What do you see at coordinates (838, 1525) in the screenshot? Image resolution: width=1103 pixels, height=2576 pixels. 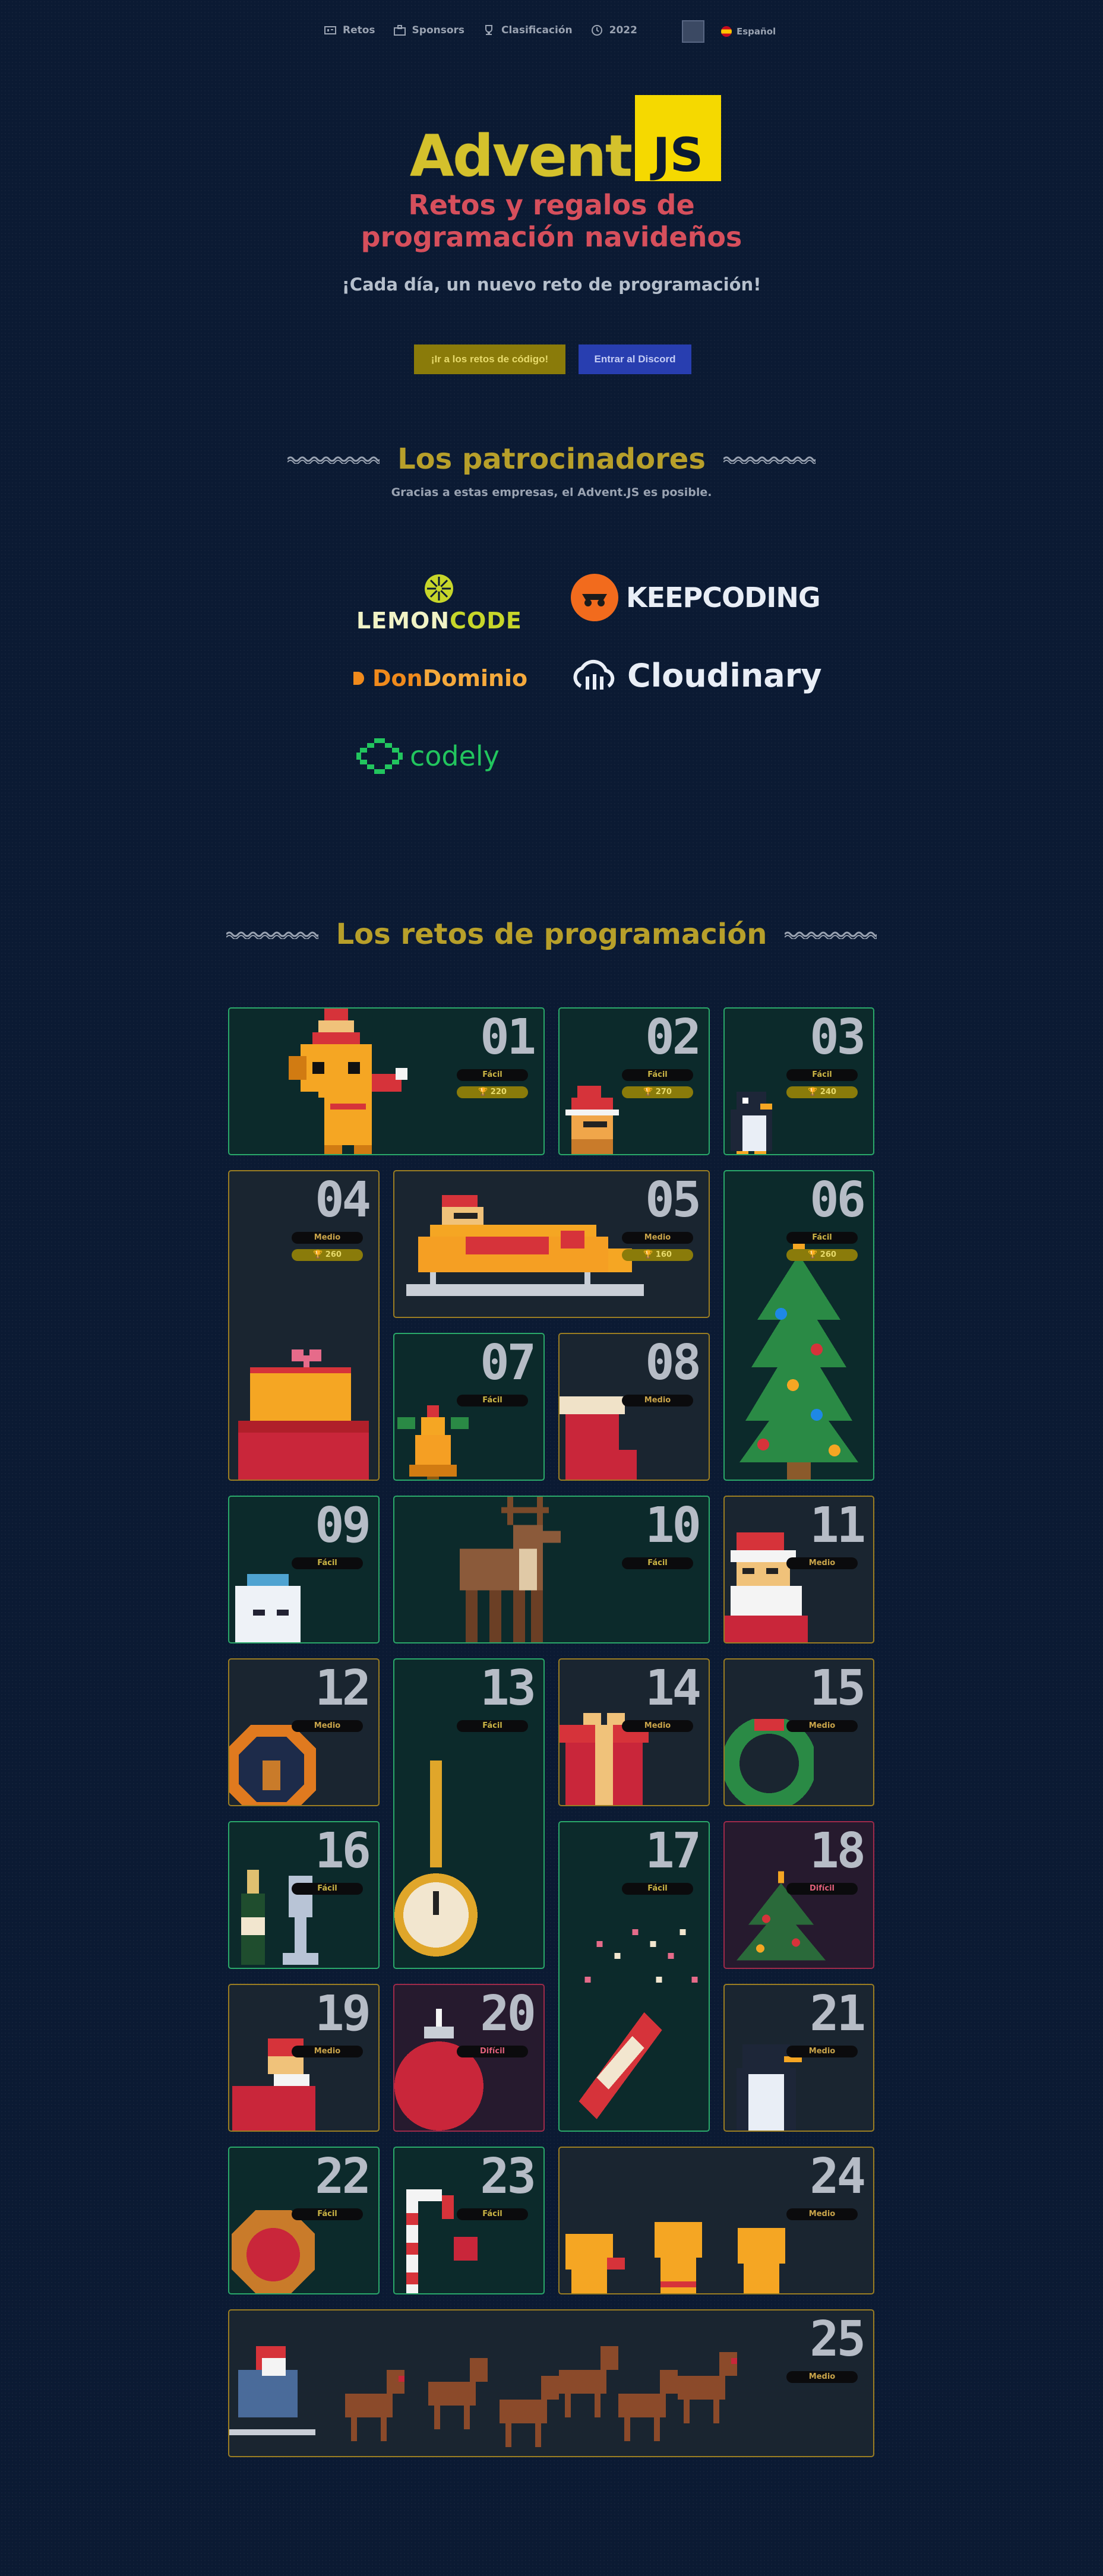 I see `challenge-number: 11` at bounding box center [838, 1525].